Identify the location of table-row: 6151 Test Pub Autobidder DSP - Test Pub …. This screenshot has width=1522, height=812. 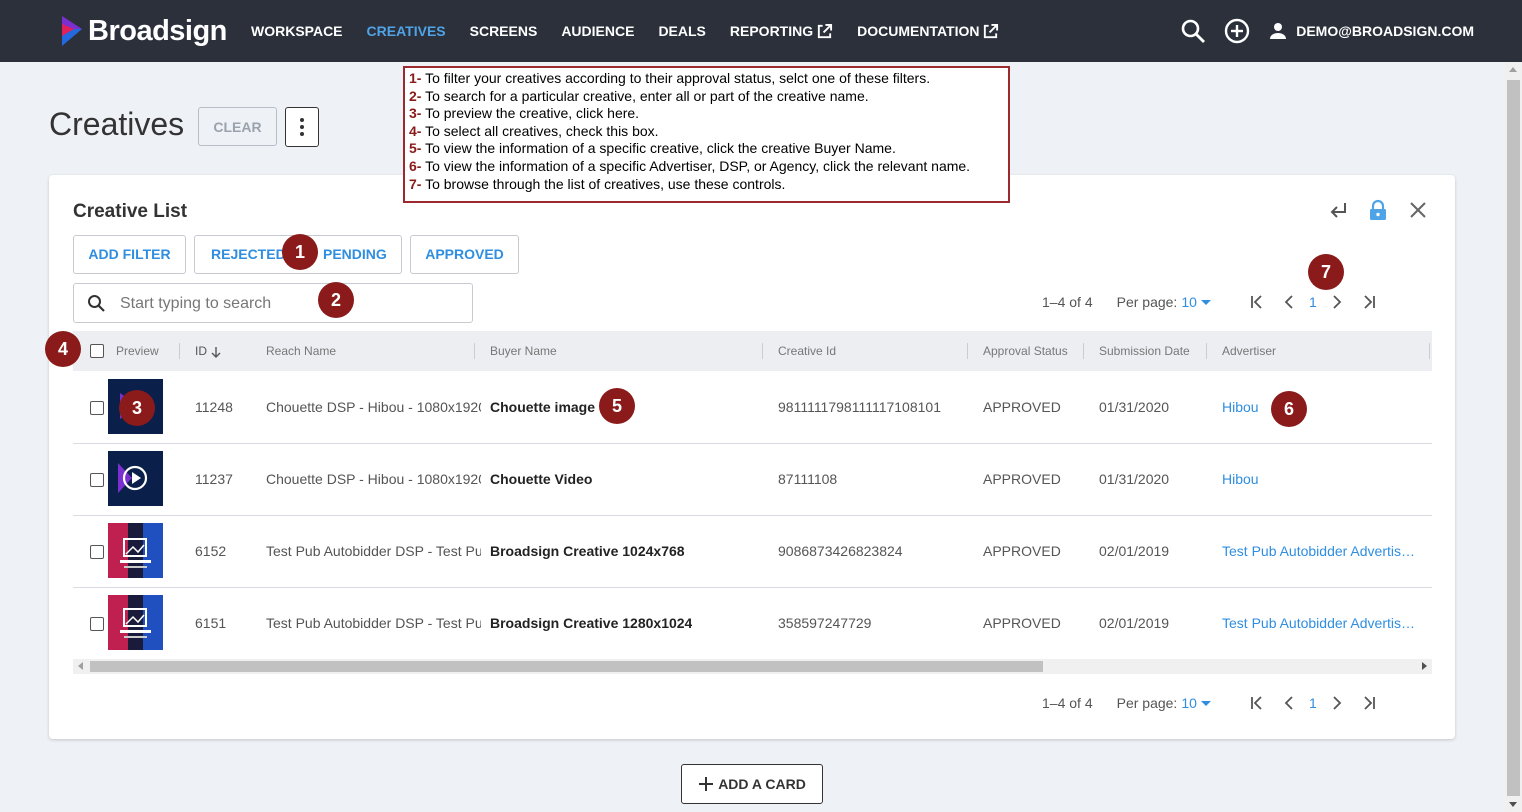
(752, 623).